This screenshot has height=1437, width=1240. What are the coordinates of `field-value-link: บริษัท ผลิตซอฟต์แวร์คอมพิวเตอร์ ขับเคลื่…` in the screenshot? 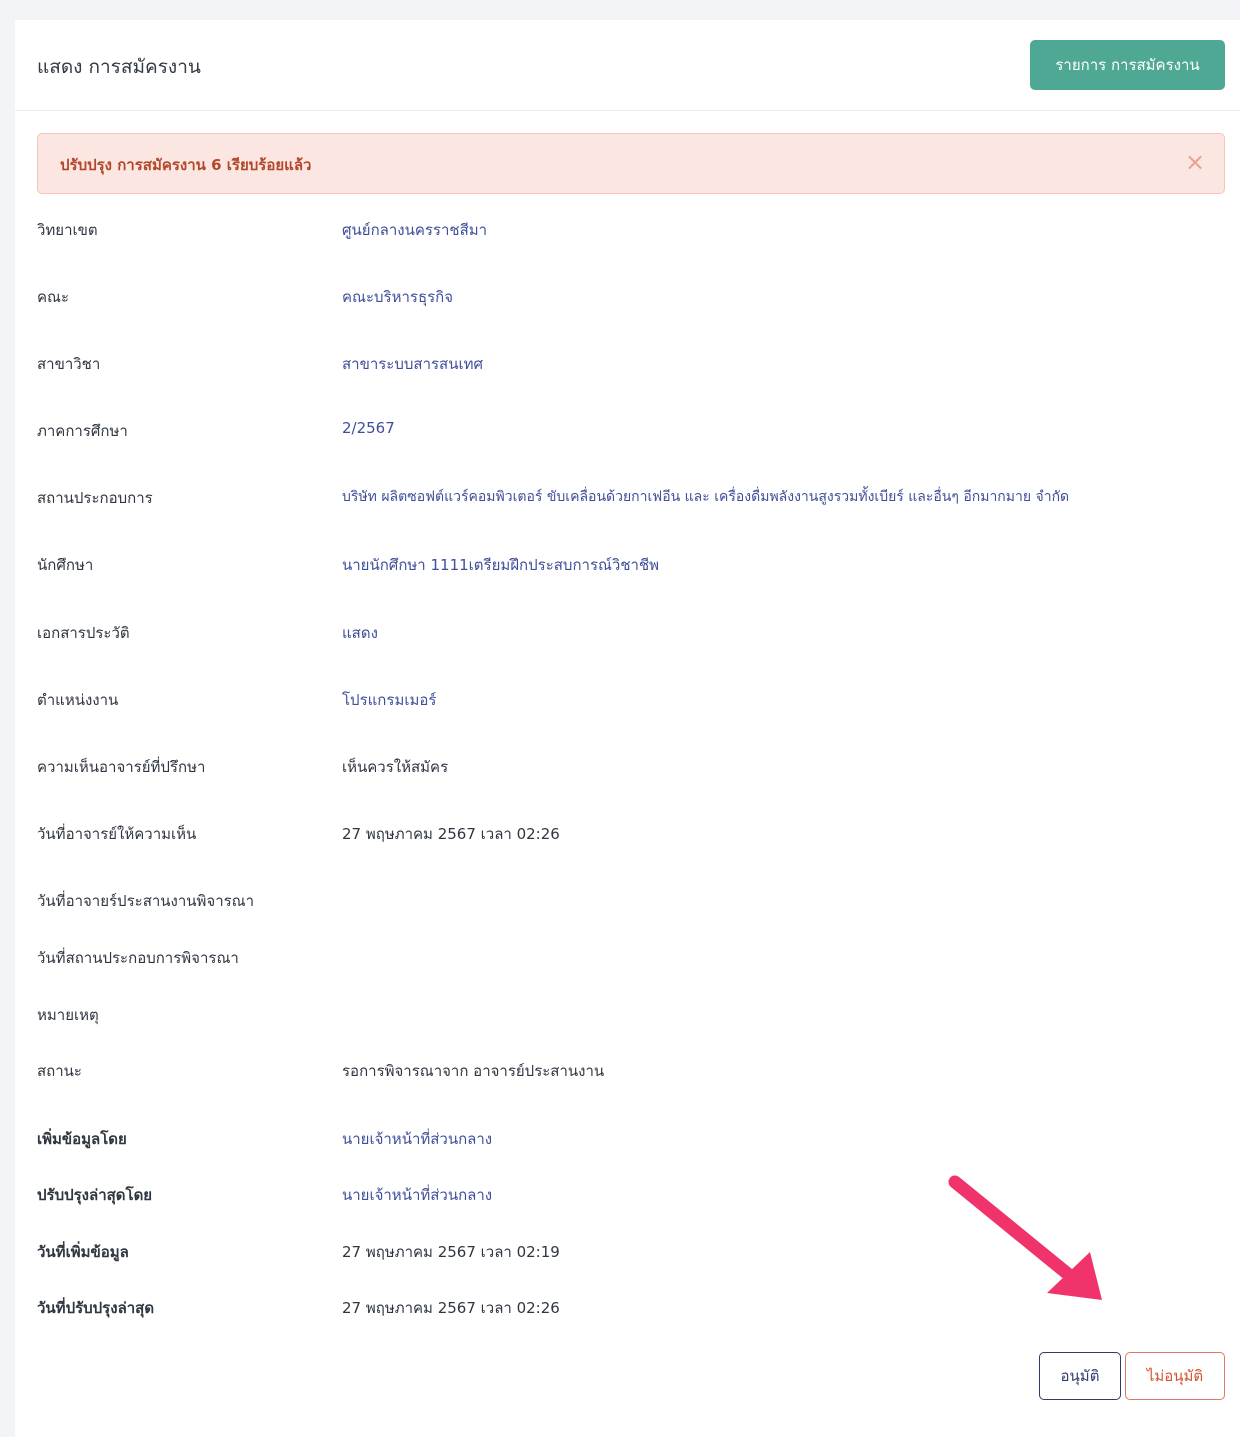 It's located at (705, 497).